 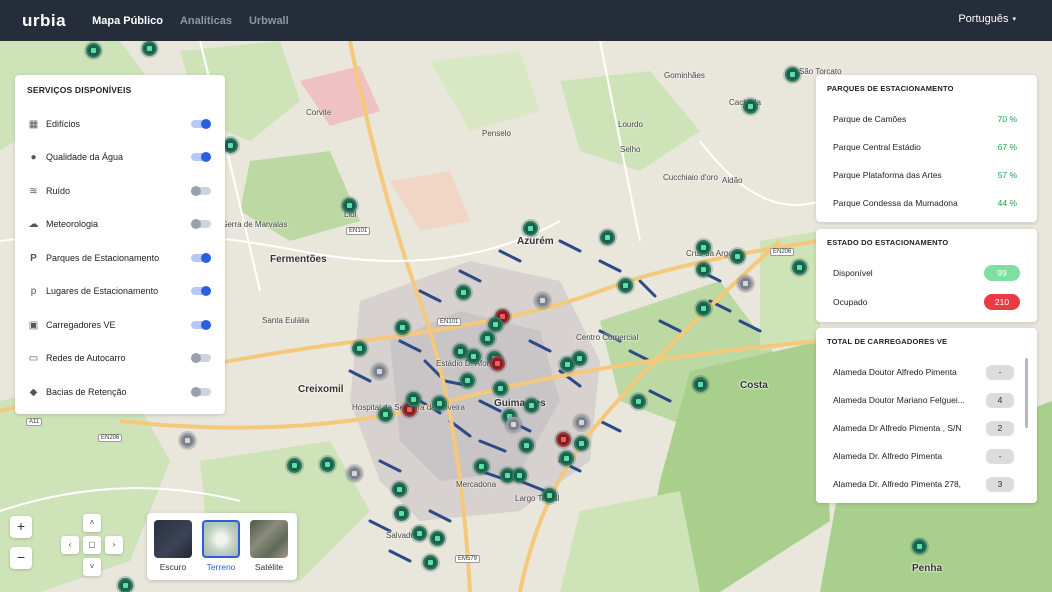 I want to click on basin-icon: ◆, so click(x=33, y=392).